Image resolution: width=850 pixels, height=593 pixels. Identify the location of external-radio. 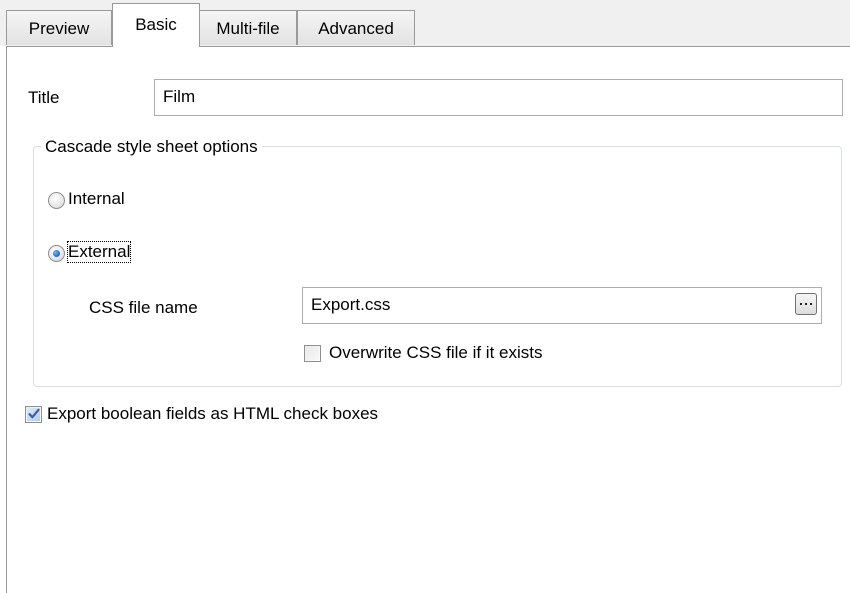
(56, 253).